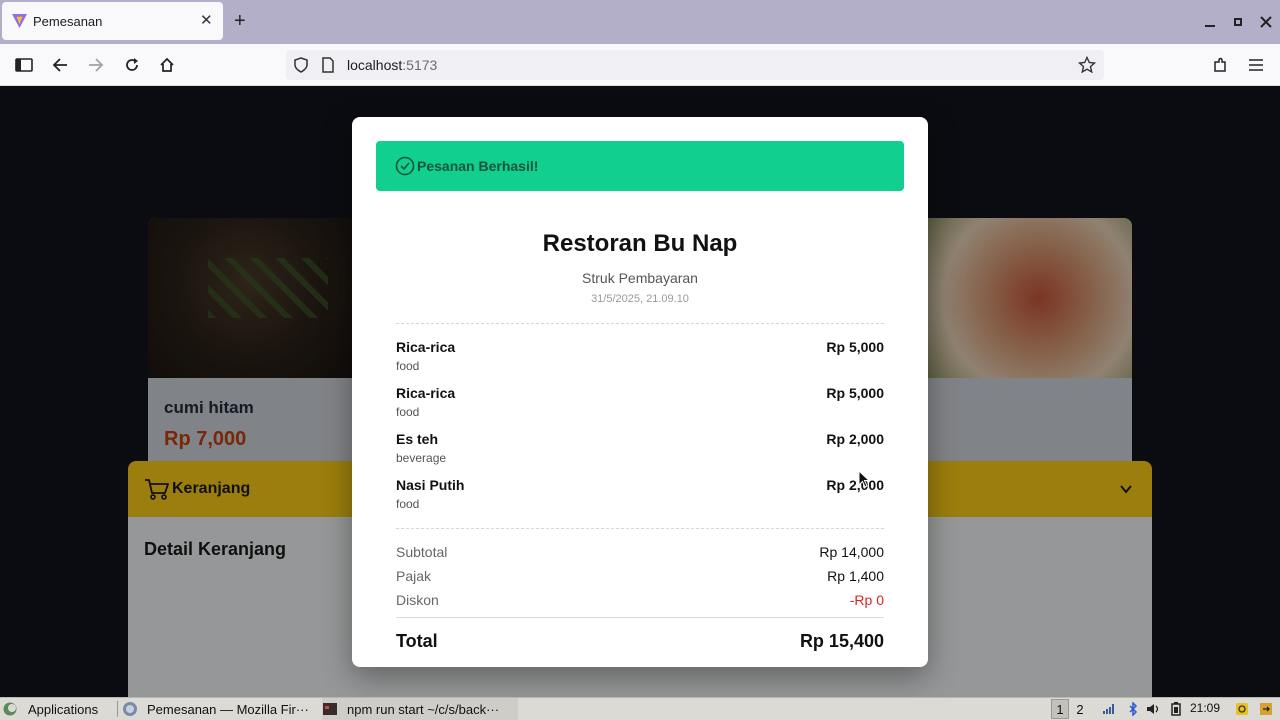 The image size is (1280, 720). What do you see at coordinates (130, 709) in the screenshot?
I see `firefox-icon` at bounding box center [130, 709].